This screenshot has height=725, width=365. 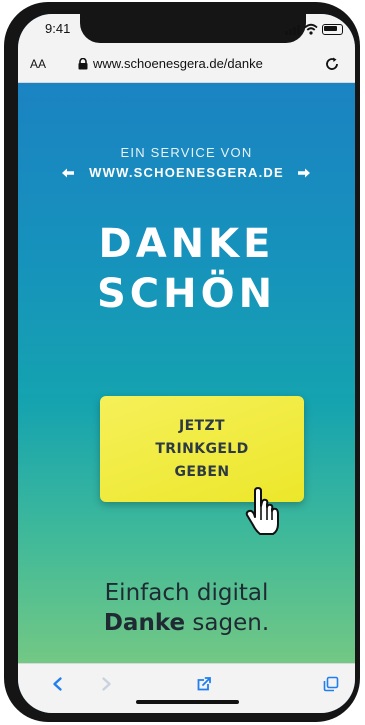 What do you see at coordinates (83, 64) in the screenshot?
I see `lock-icon` at bounding box center [83, 64].